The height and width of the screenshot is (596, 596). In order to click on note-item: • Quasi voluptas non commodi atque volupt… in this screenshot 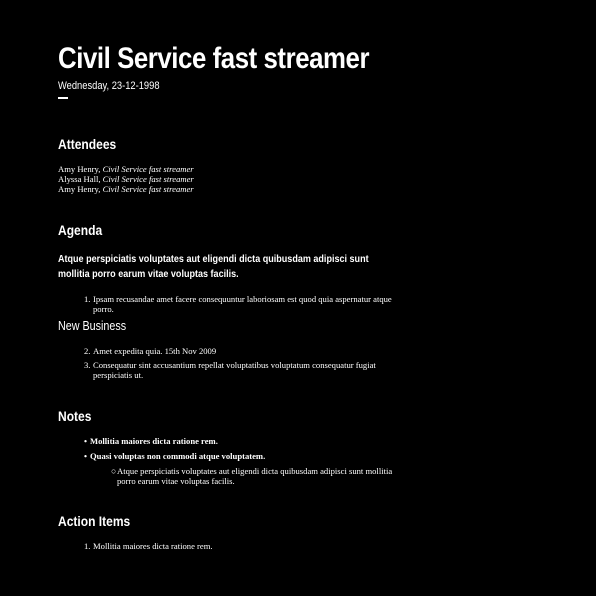, I will do `click(244, 468)`.